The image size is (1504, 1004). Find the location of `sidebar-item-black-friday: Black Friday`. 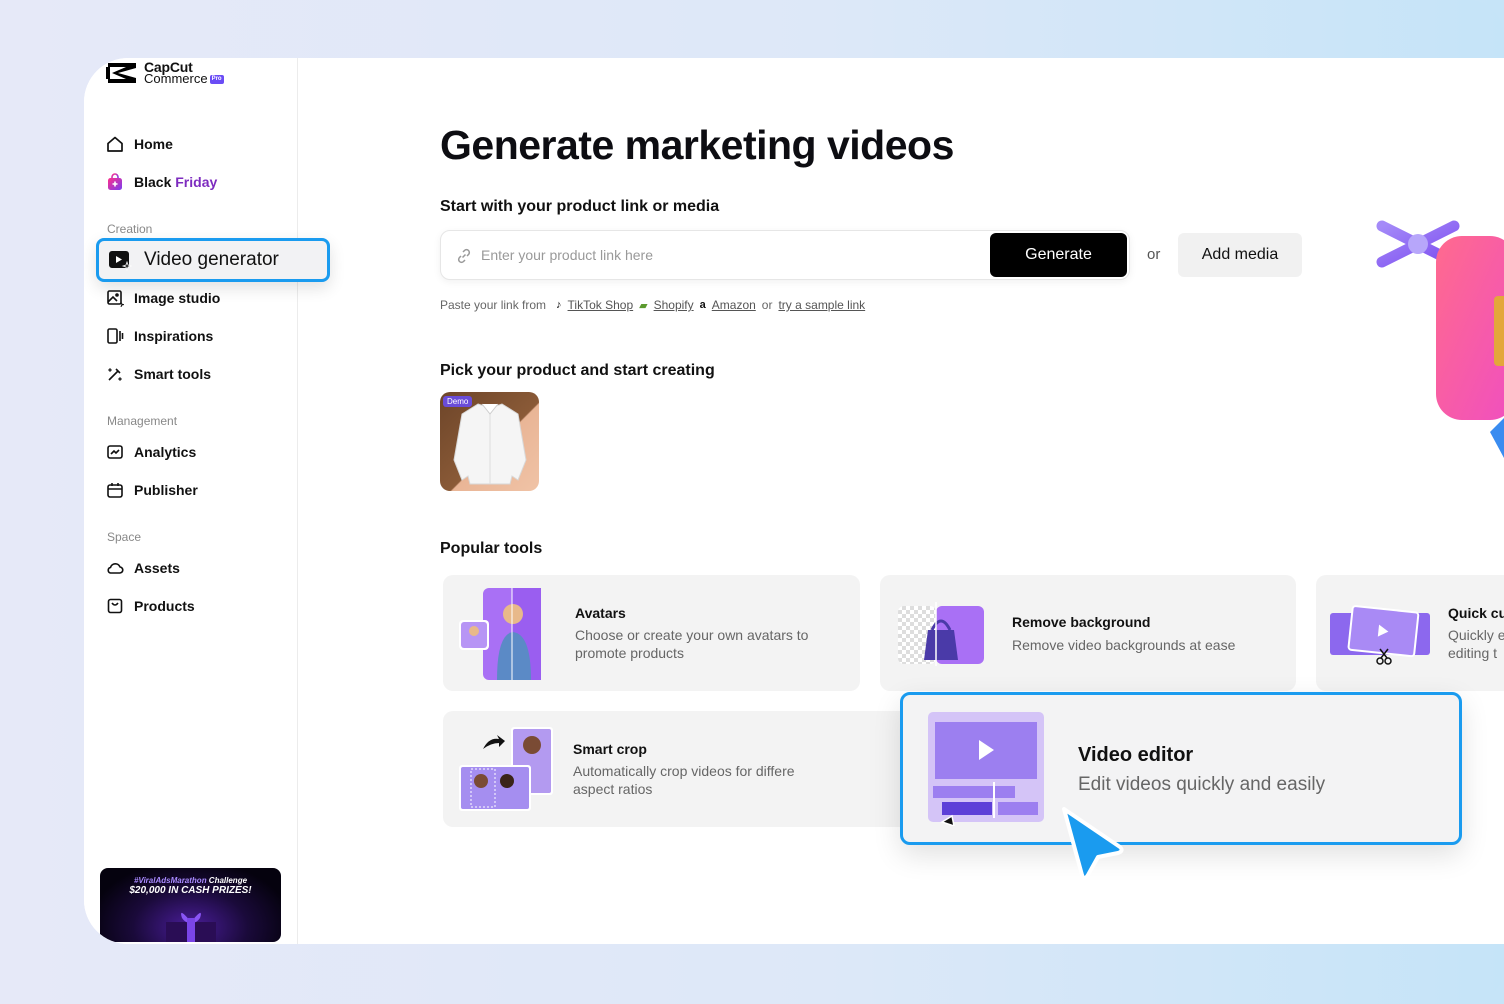

sidebar-item-black-friday: Black Friday is located at coordinates (196, 182).